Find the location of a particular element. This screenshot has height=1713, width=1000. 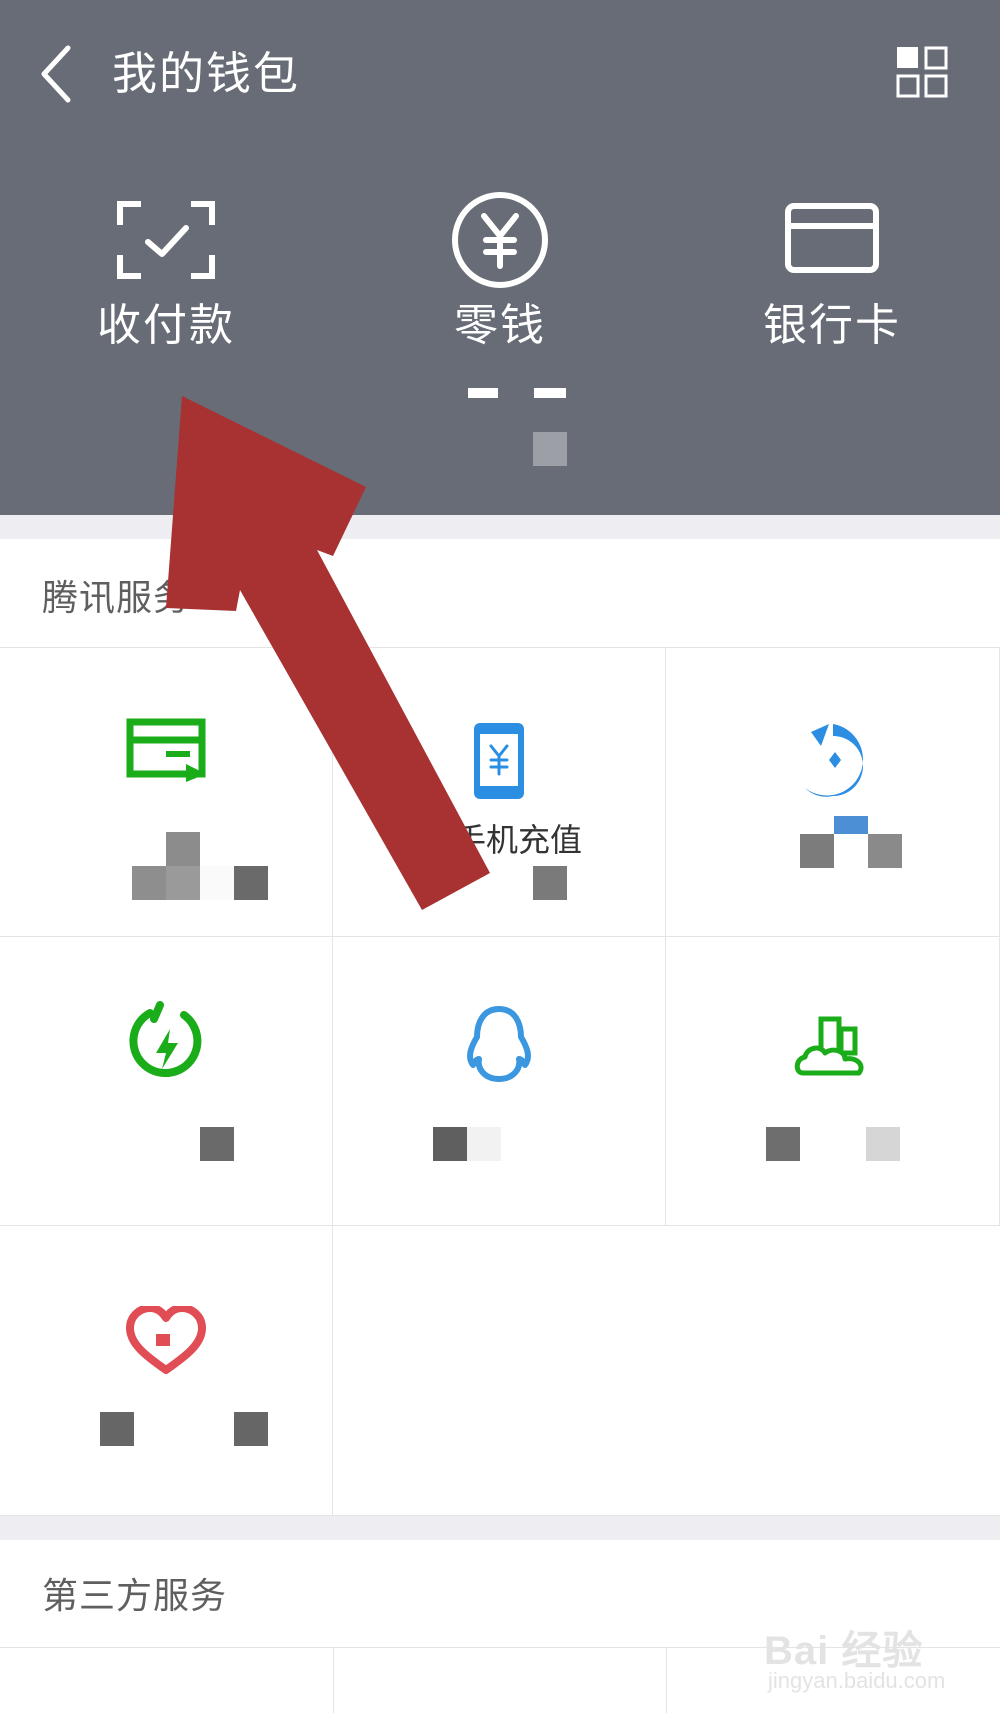

service-q-coin: Q币充值 is located at coordinates (499, 1081).